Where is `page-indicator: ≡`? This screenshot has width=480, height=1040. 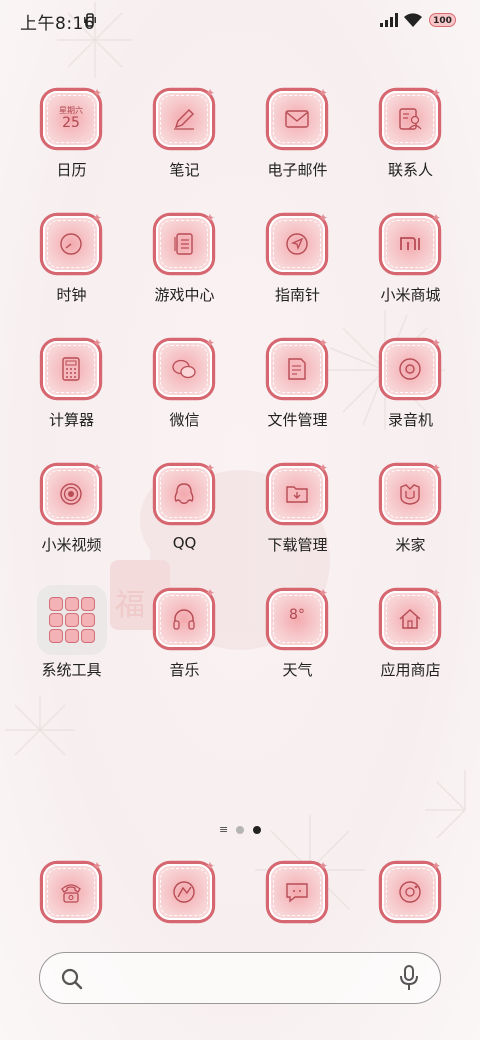 page-indicator: ≡ is located at coordinates (240, 830).